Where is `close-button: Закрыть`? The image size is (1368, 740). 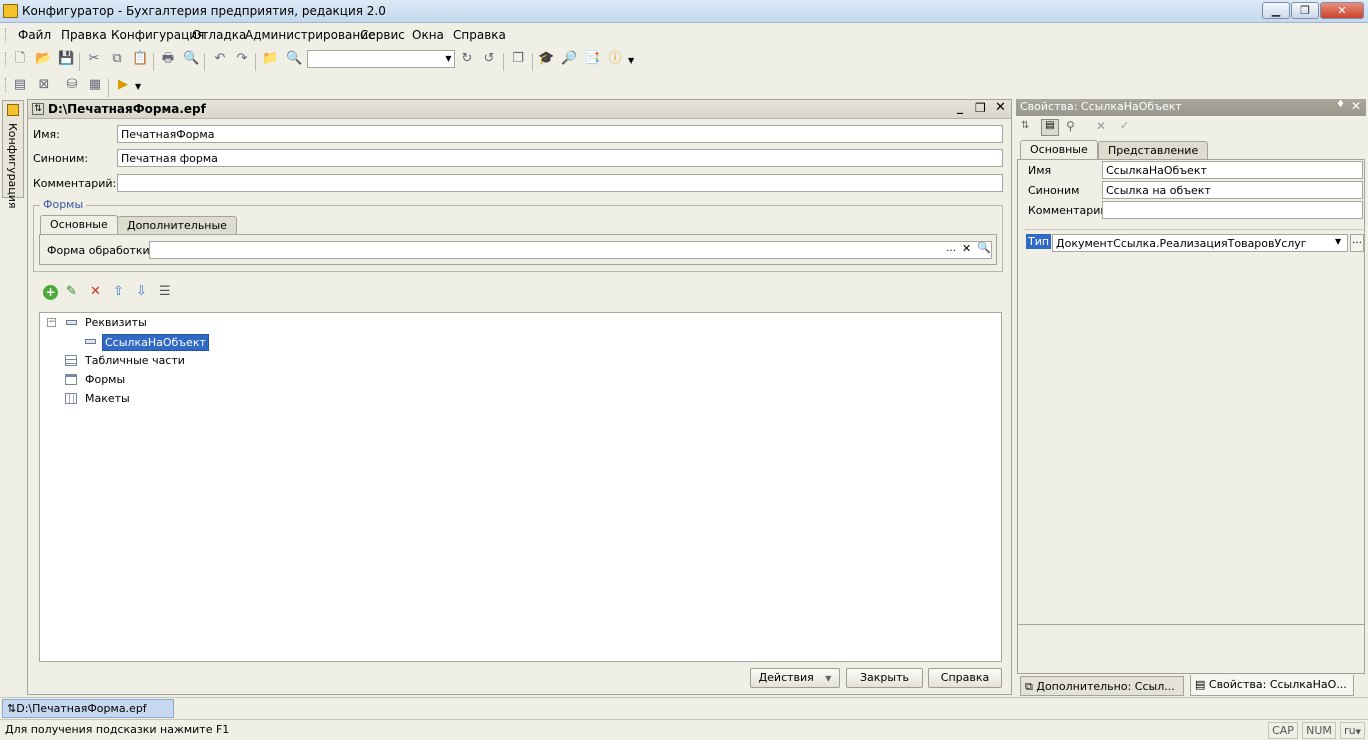
close-button: Закрыть is located at coordinates (884, 678).